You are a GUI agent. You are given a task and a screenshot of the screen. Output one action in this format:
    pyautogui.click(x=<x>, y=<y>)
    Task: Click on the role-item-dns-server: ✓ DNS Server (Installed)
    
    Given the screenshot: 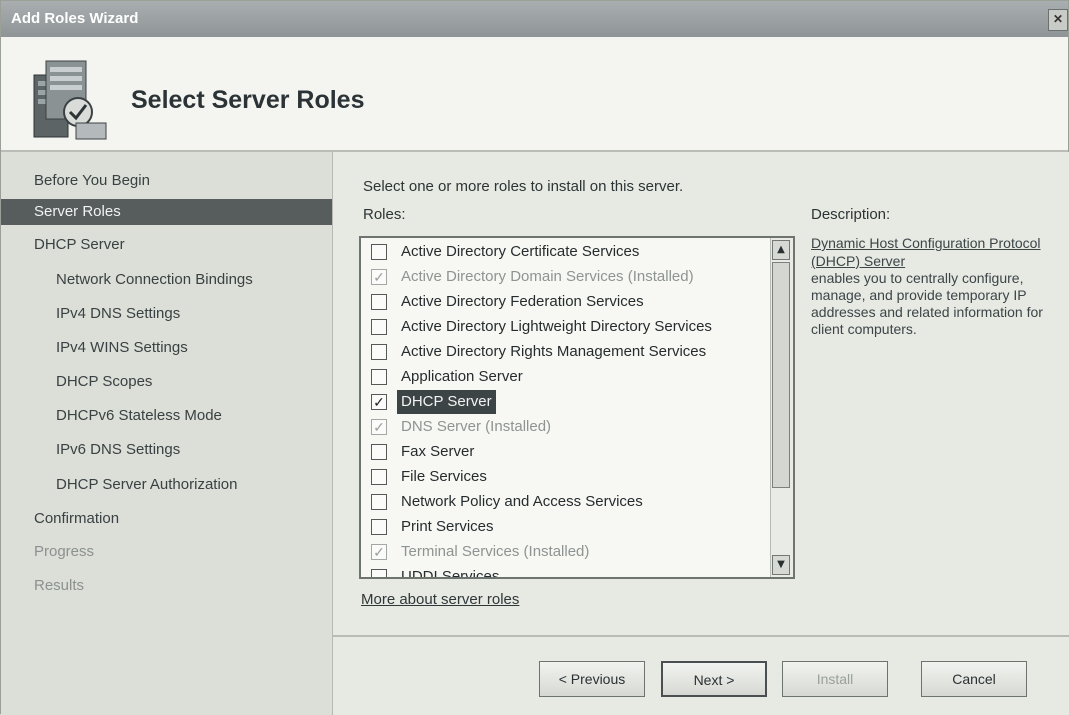 What is the action you would take?
    pyautogui.click(x=571, y=427)
    